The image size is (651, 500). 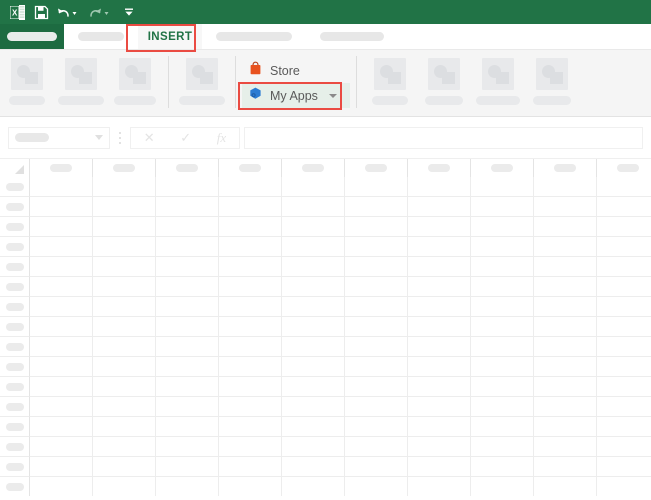 I want to click on tab-file, so click(x=32, y=36).